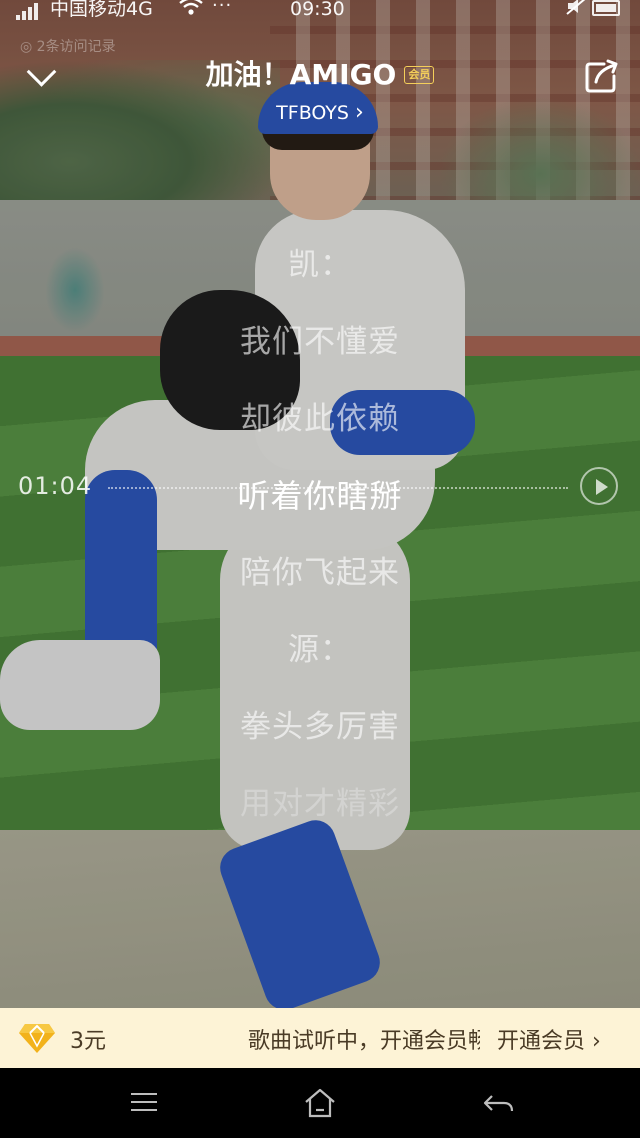 The image size is (640, 1138). What do you see at coordinates (338, 488) in the screenshot?
I see `seek-dotted-line` at bounding box center [338, 488].